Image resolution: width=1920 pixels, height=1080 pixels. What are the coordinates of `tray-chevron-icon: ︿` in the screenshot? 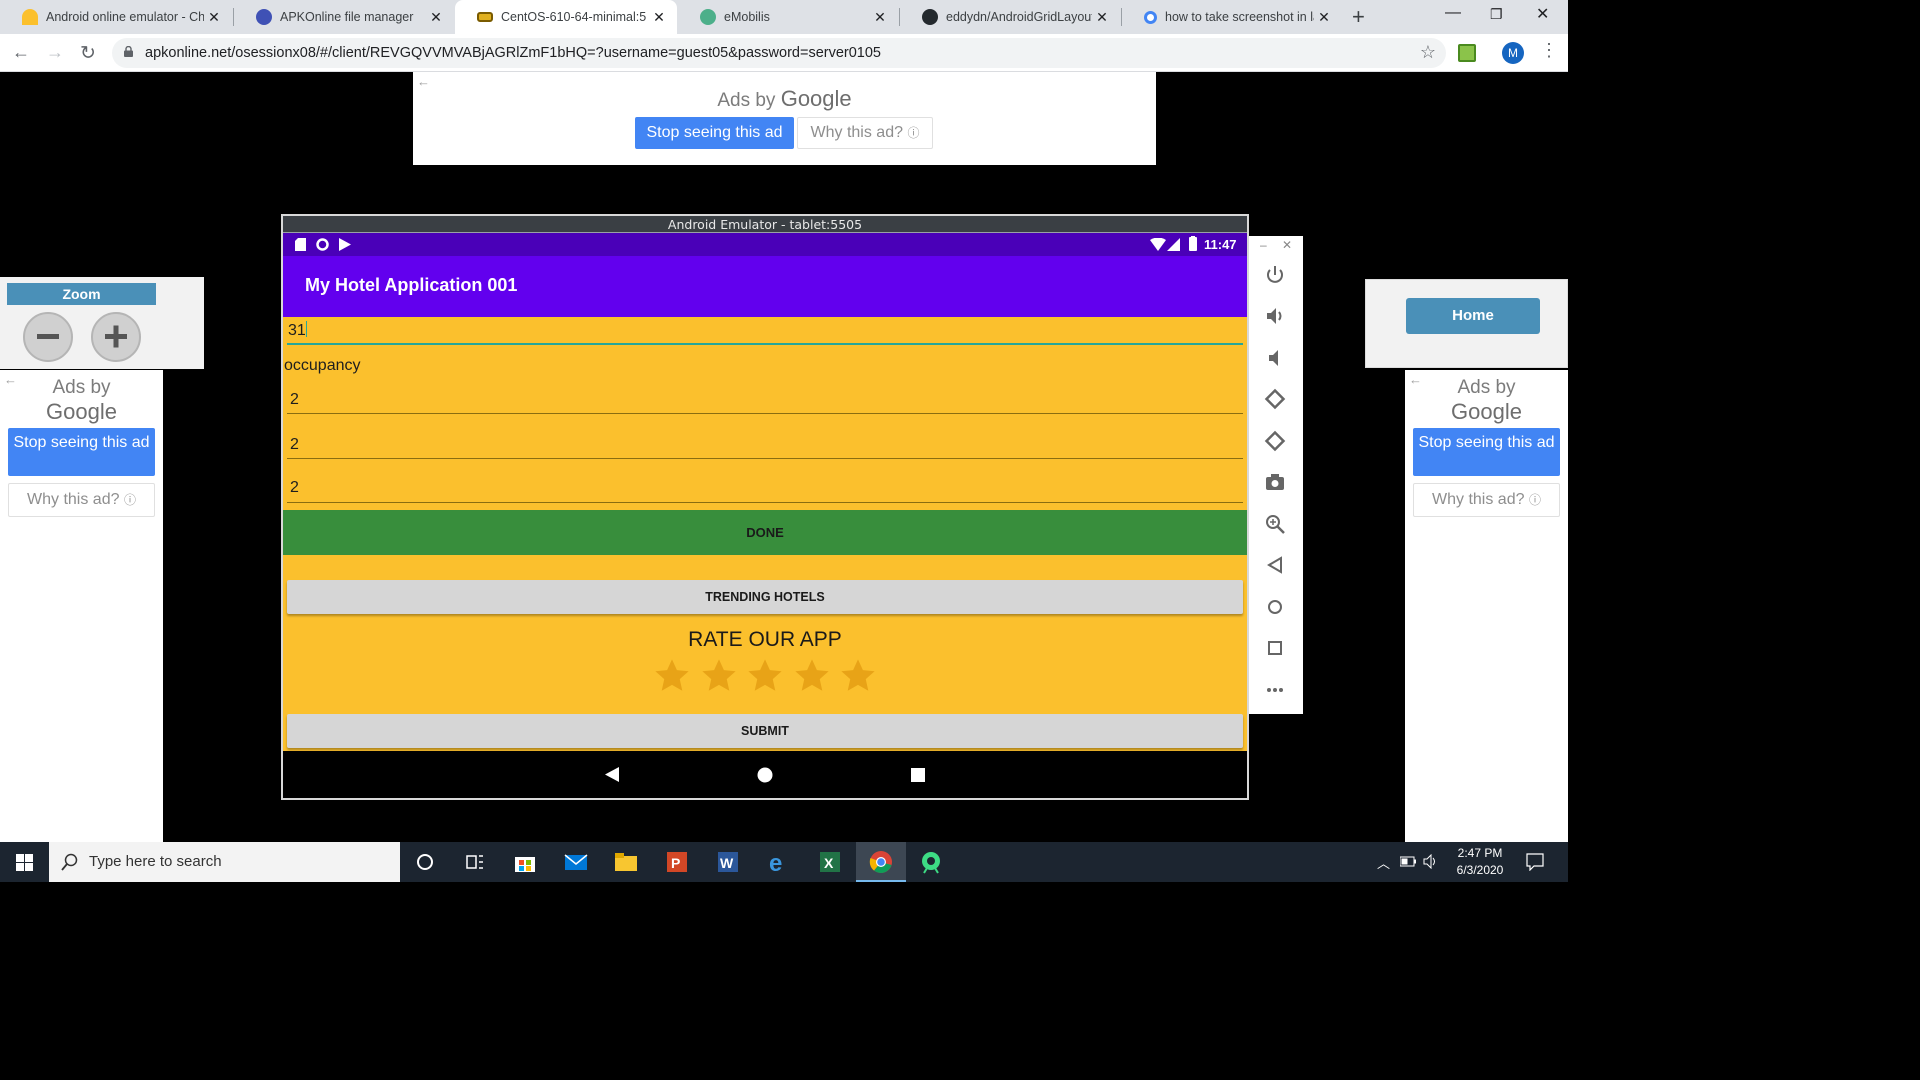 It's located at (1383, 862).